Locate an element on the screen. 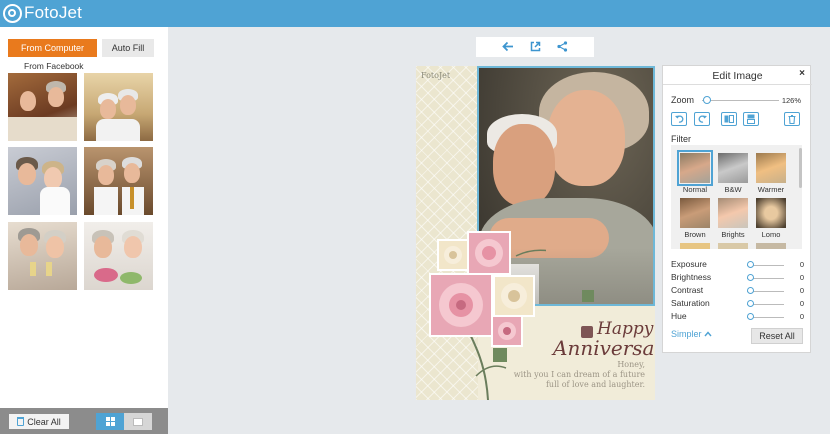 The width and height of the screenshot is (830, 434). contrast-row: Contrast 0 is located at coordinates (737, 290).